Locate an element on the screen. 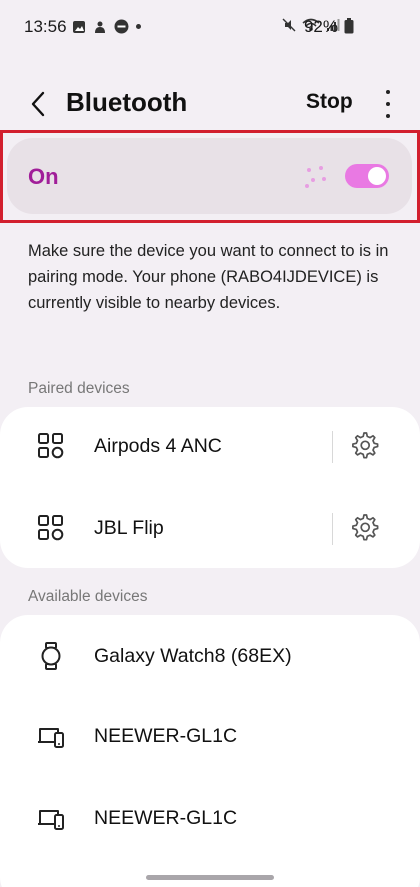  toggle-state-label: On is located at coordinates (43, 176).